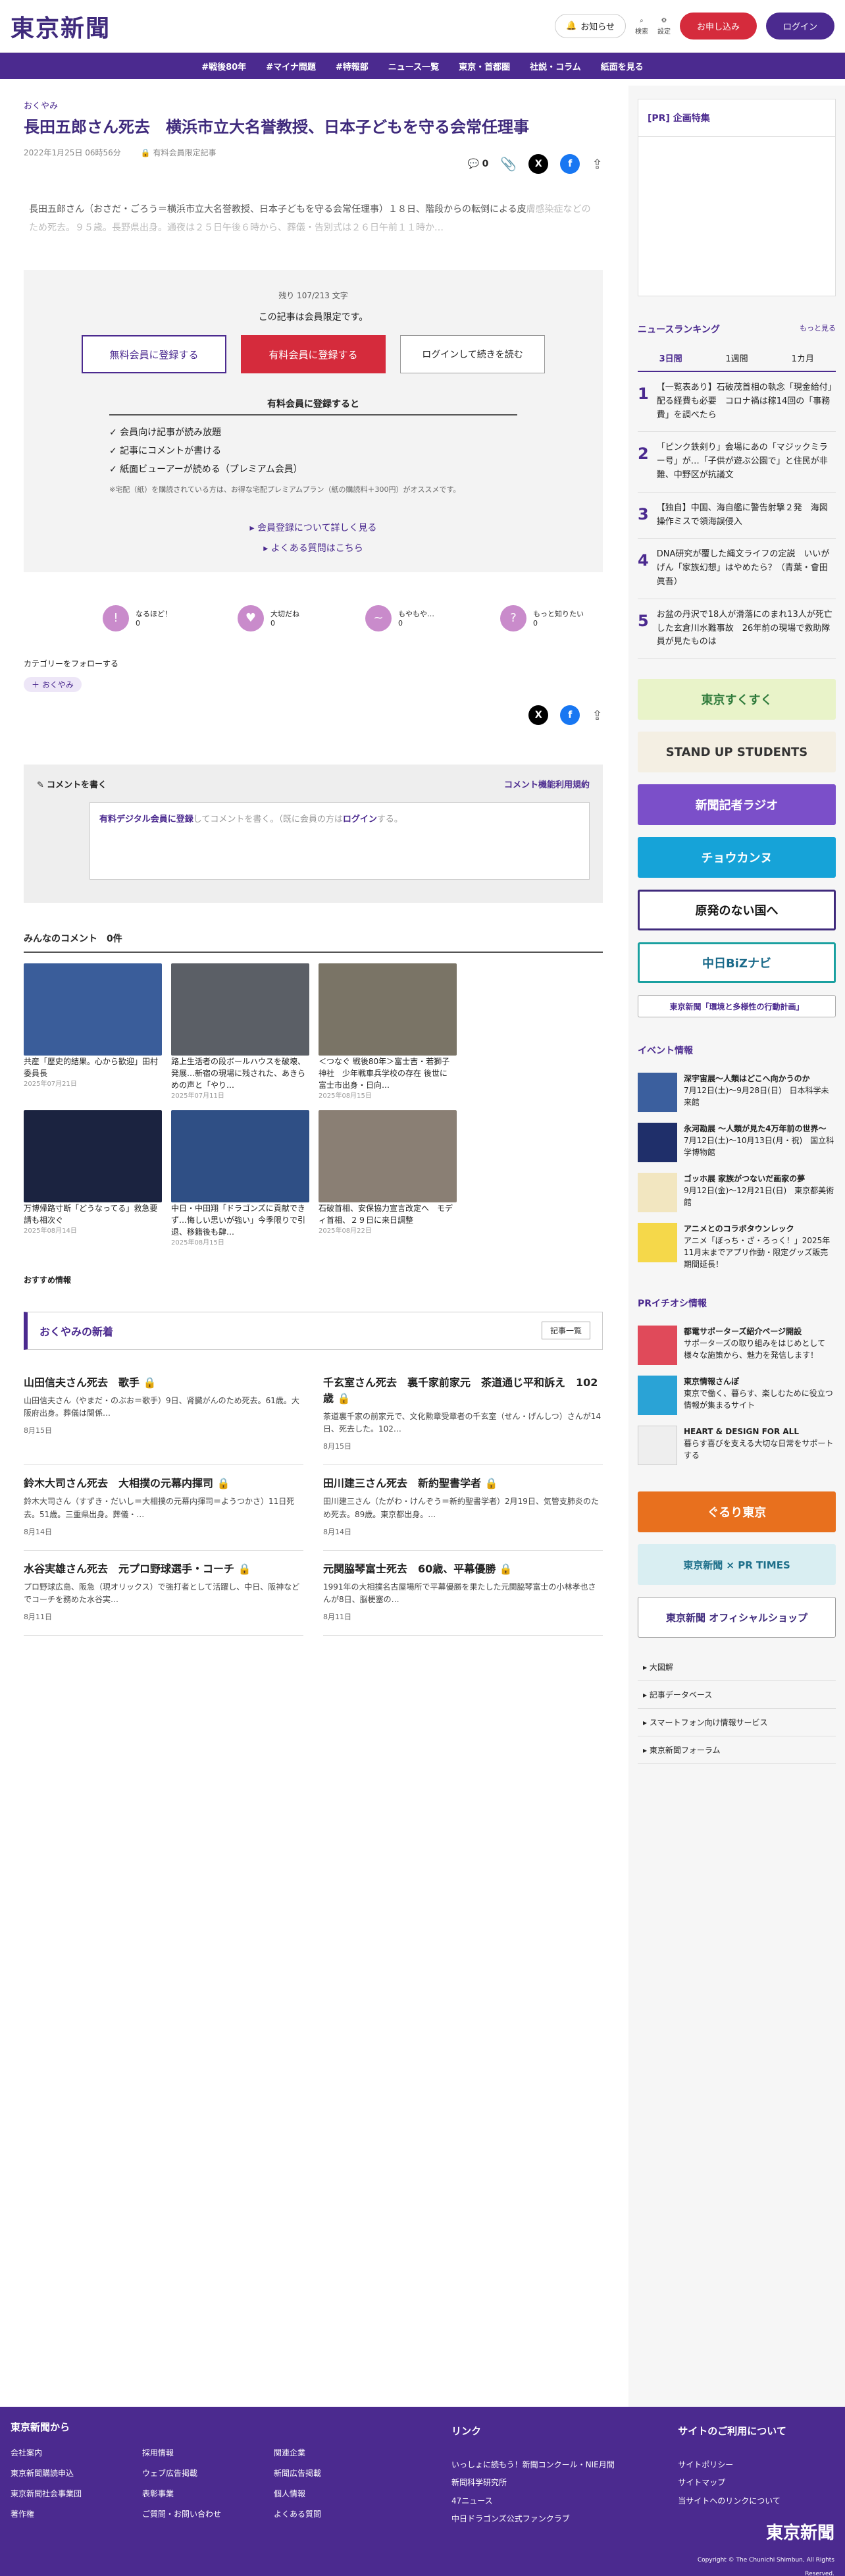 This screenshot has height=2576, width=845. Describe the element at coordinates (76, 2493) in the screenshot. I see `footer-link: 東京新聞社会事業団` at that location.